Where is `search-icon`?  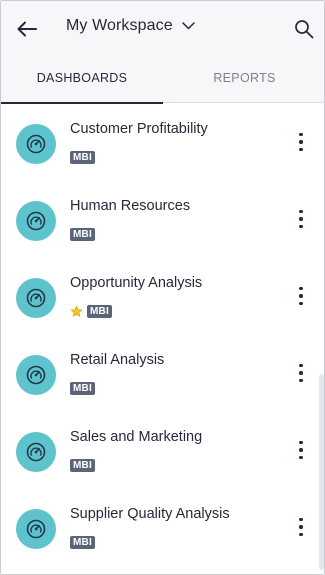
search-icon is located at coordinates (304, 29).